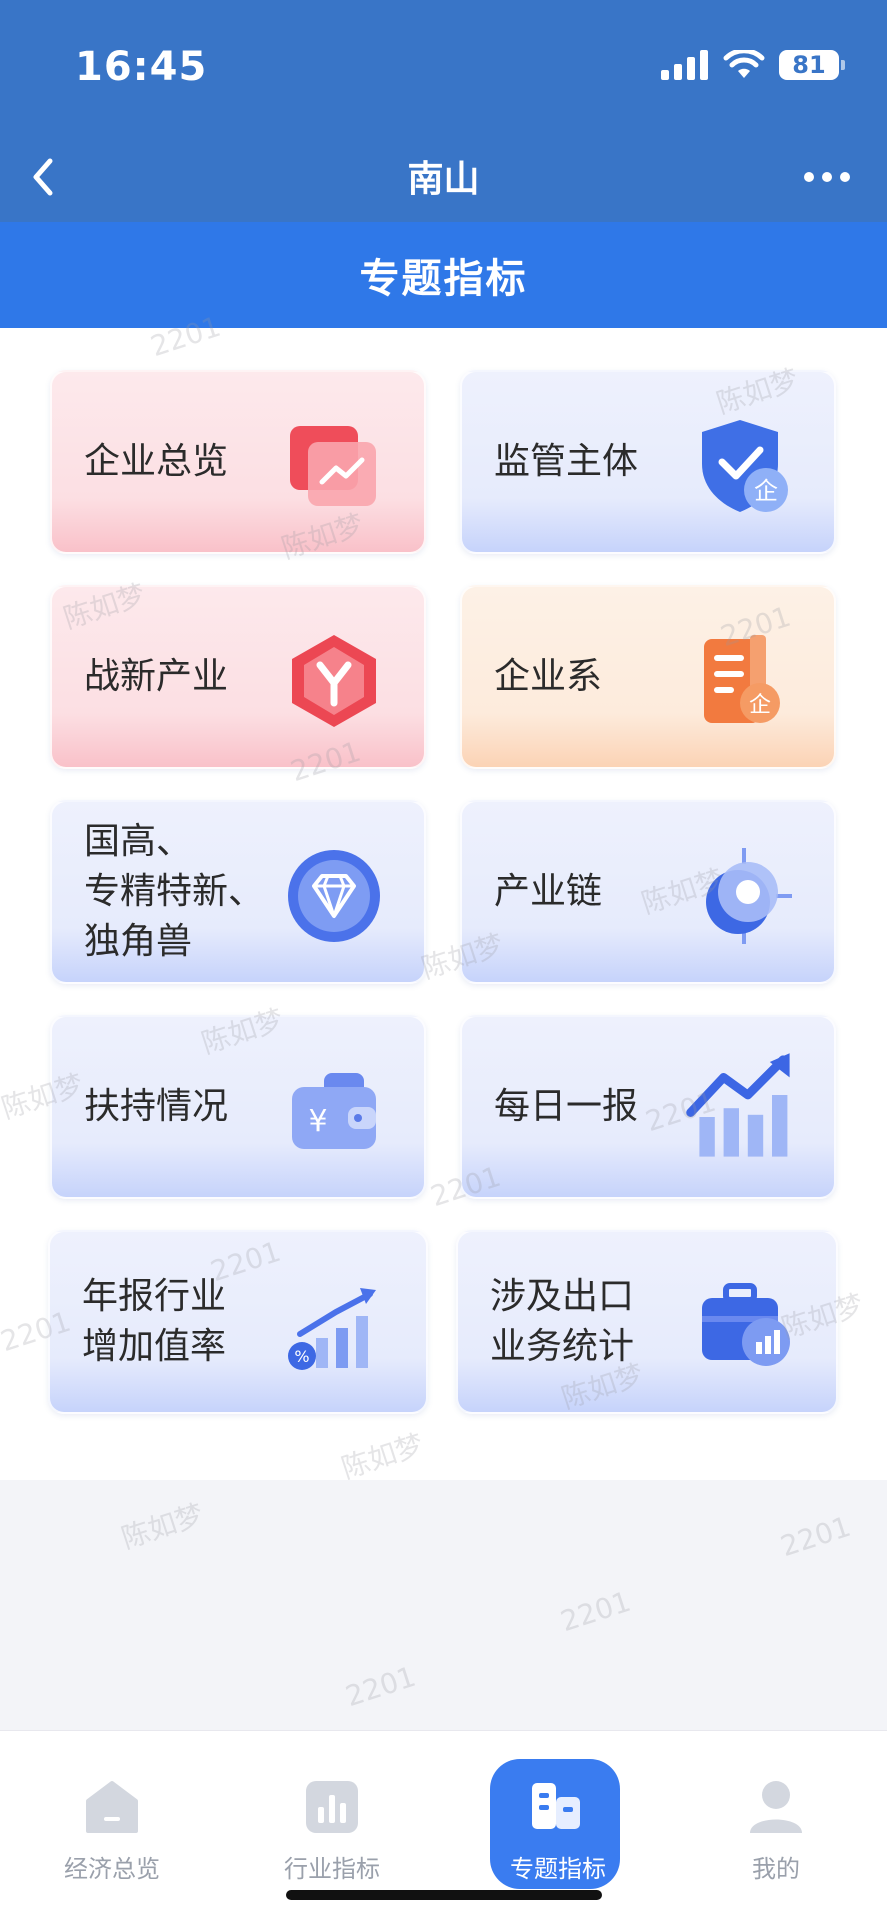 This screenshot has width=887, height=1921. Describe the element at coordinates (112, 1807) in the screenshot. I see `home-icon` at that location.